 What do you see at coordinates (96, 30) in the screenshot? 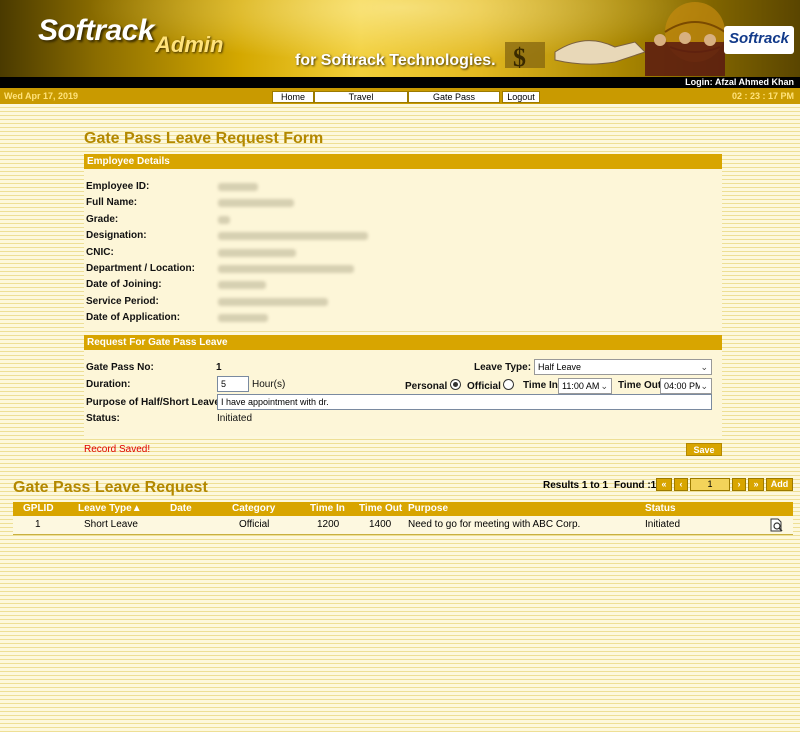
I see `app-logo: Softrack` at bounding box center [96, 30].